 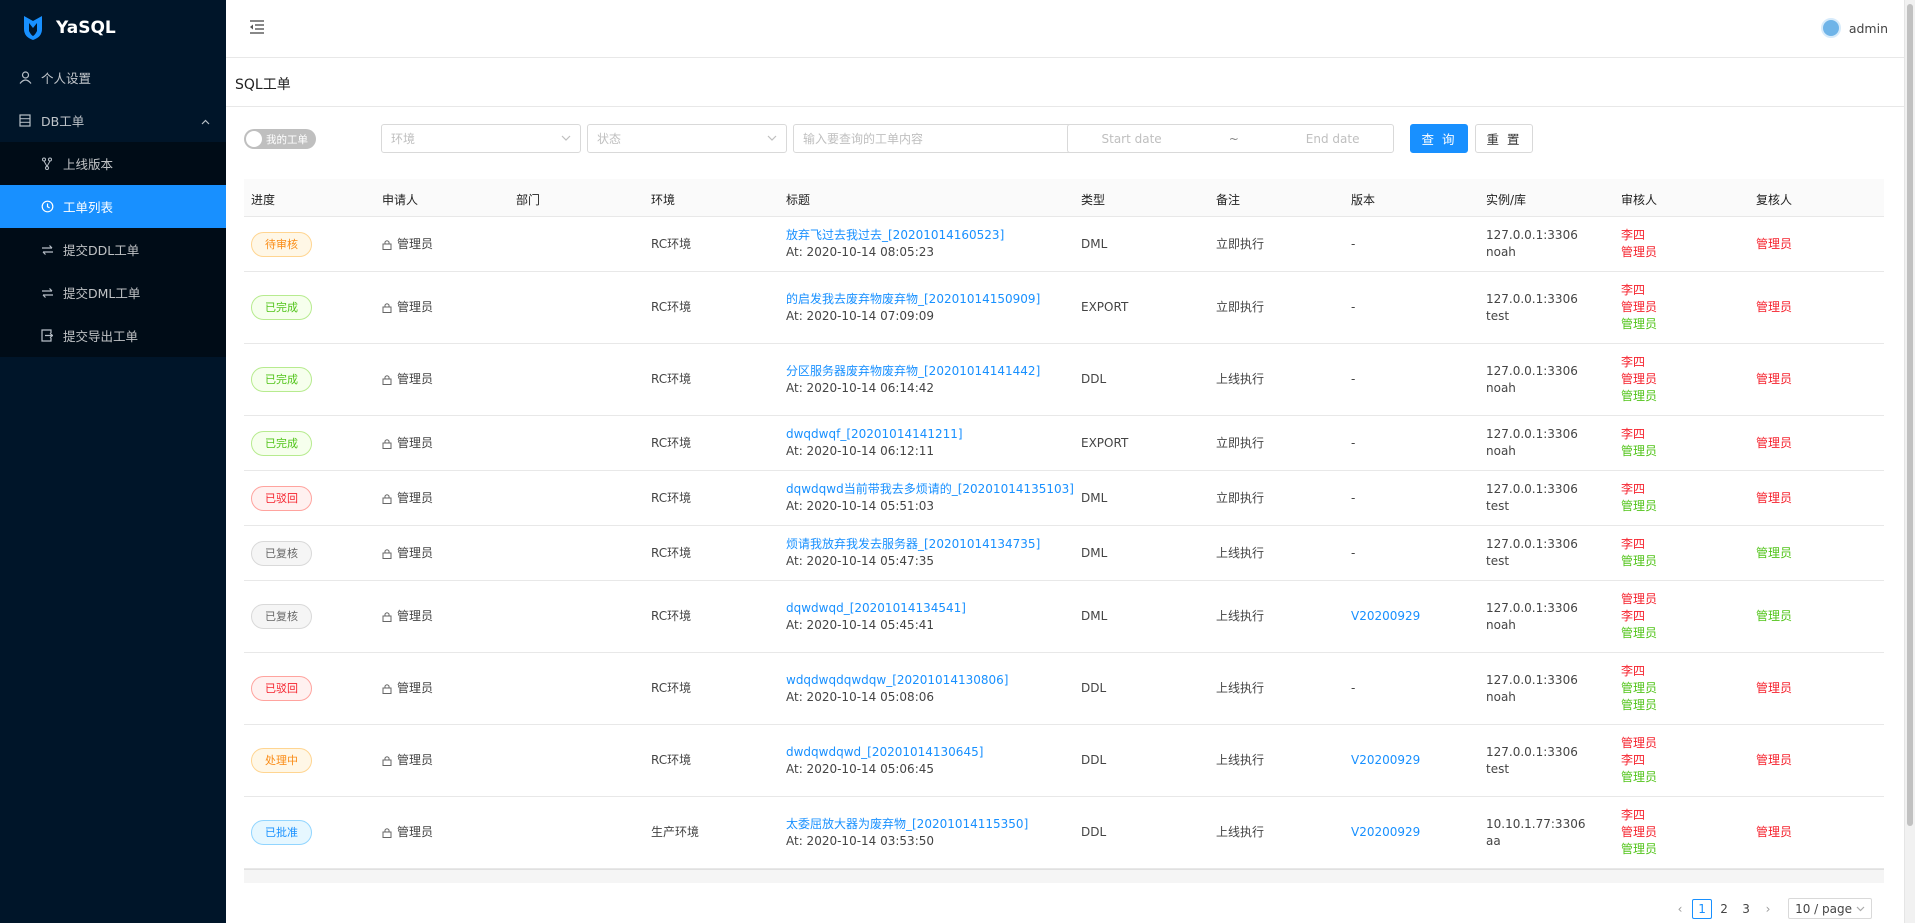 What do you see at coordinates (860, 840) in the screenshot?
I see `order-time: At: 2020-10-14 03:53:50` at bounding box center [860, 840].